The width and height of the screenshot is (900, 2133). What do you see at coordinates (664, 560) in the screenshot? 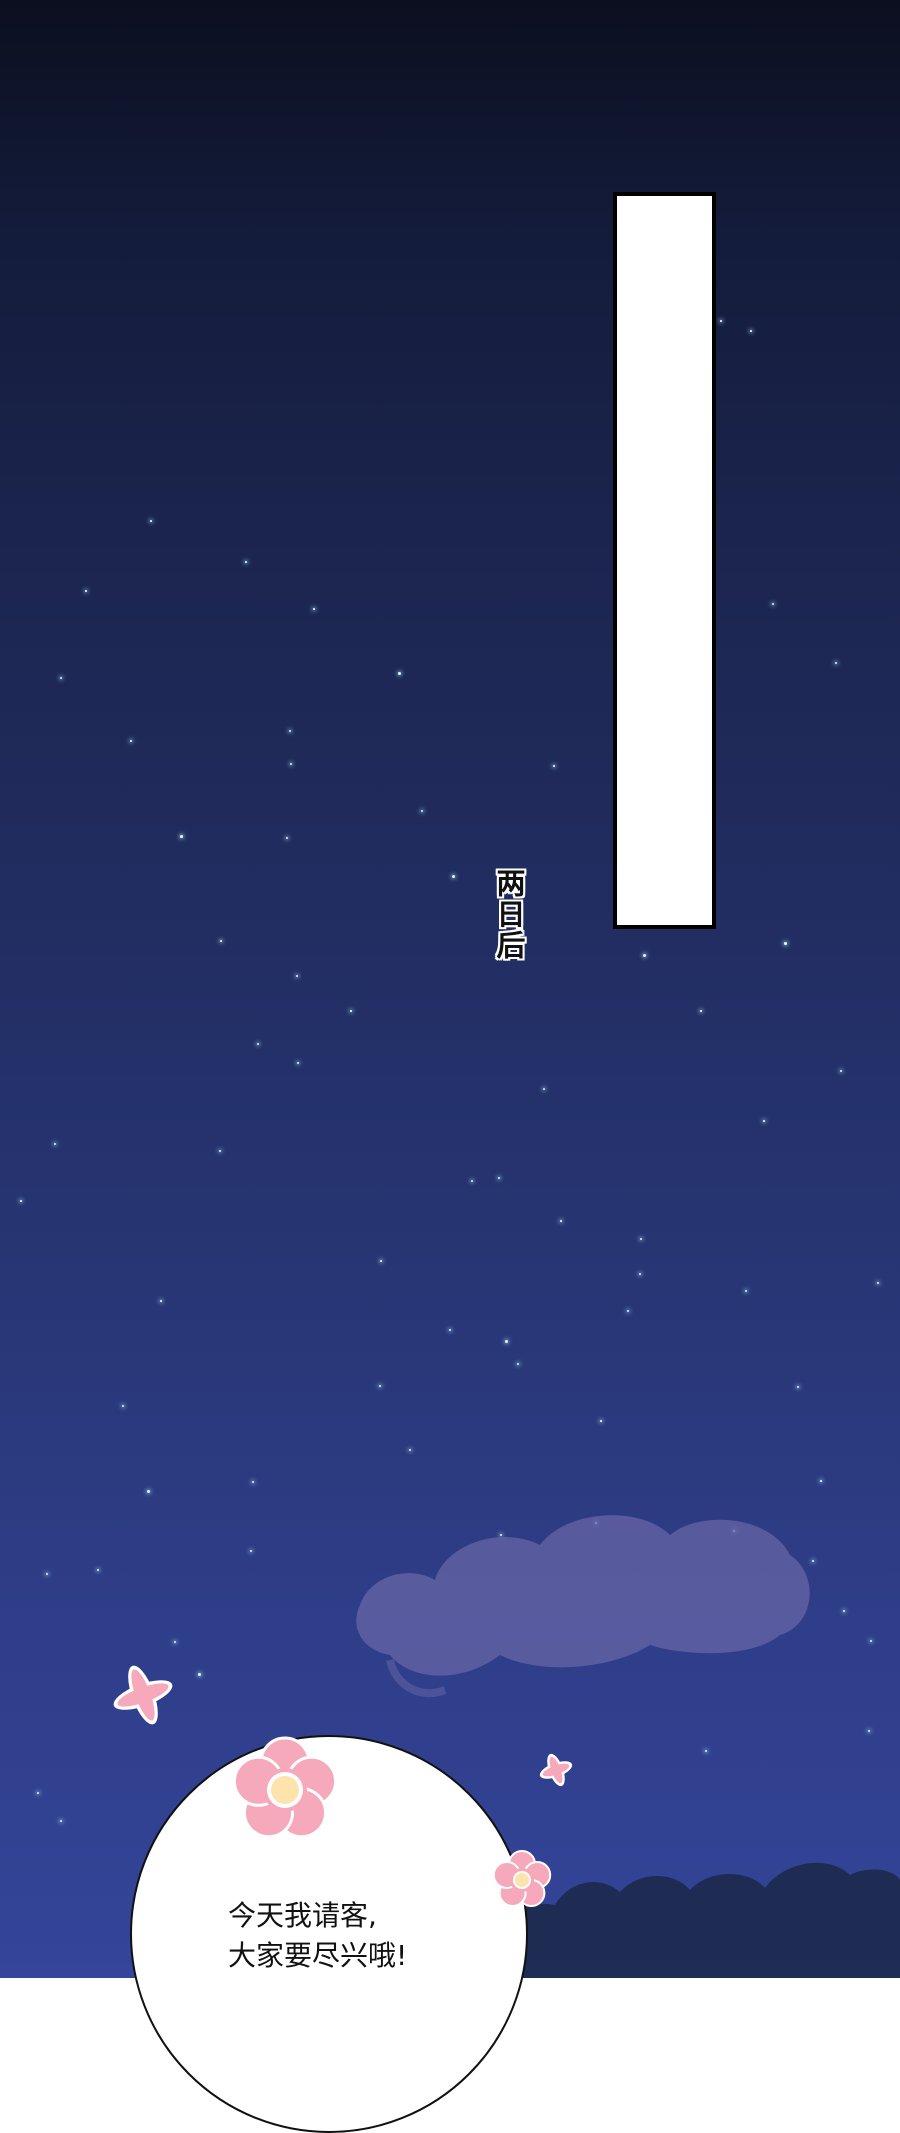
I see `blank-panel` at bounding box center [664, 560].